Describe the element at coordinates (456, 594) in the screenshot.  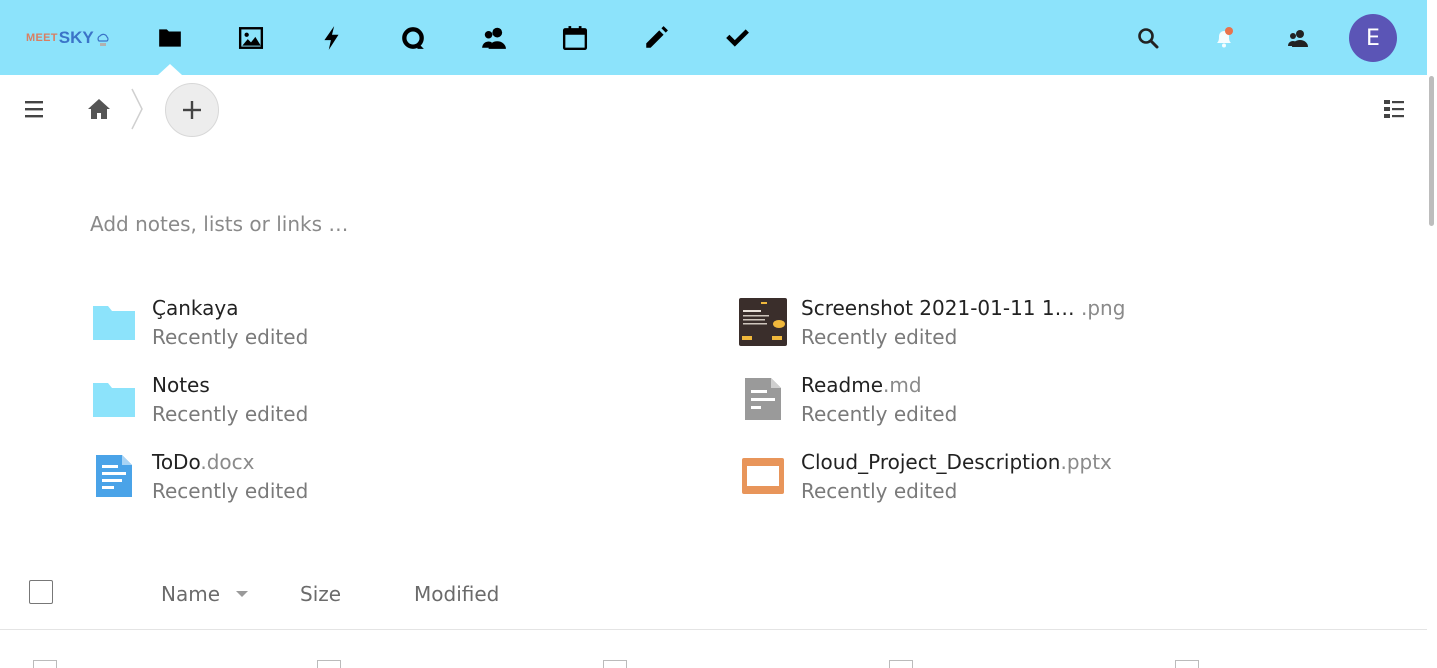
I see `column-header-modified: Modified` at that location.